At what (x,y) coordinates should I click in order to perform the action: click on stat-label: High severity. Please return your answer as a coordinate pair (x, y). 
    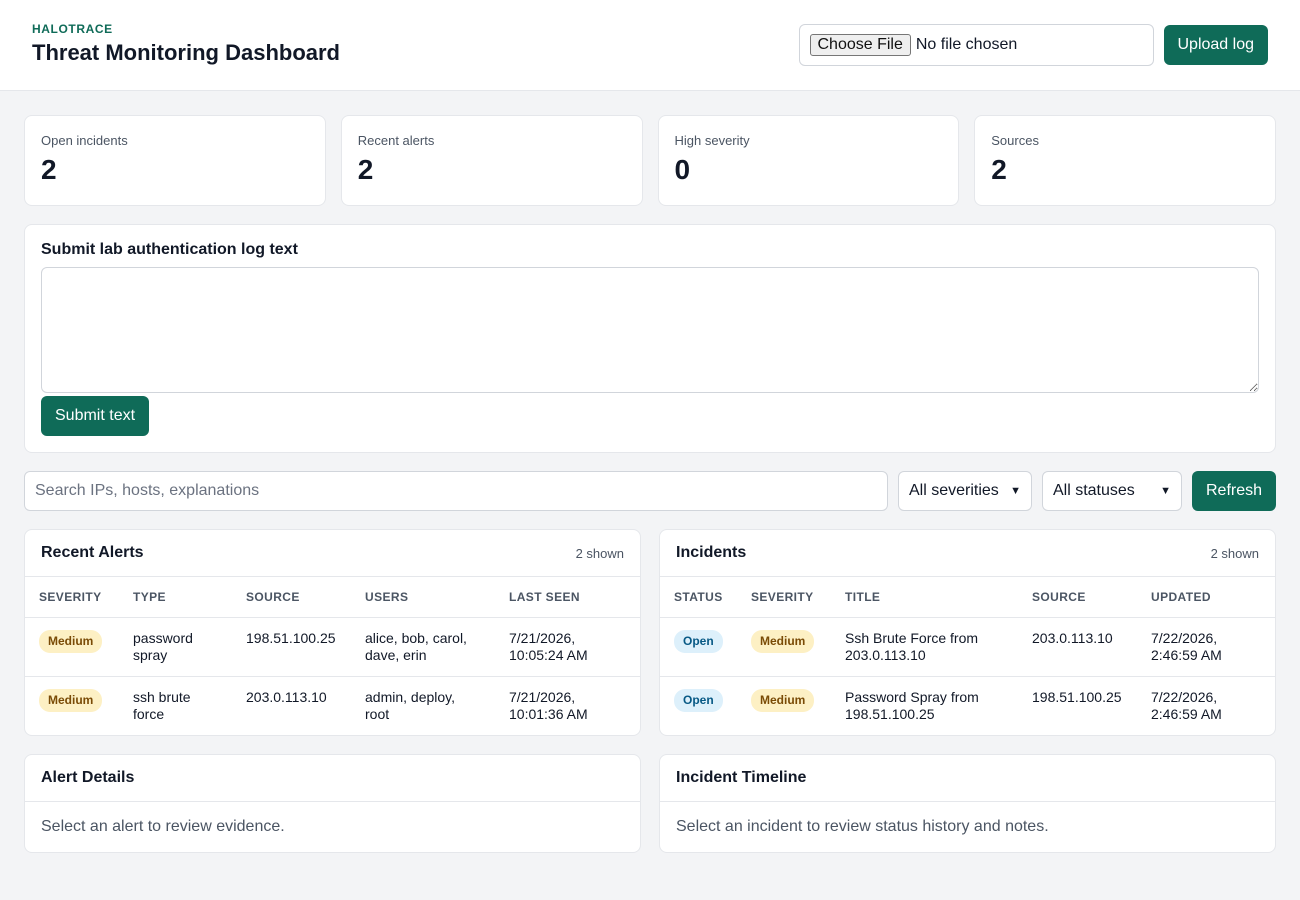
    Looking at the image, I should click on (712, 140).